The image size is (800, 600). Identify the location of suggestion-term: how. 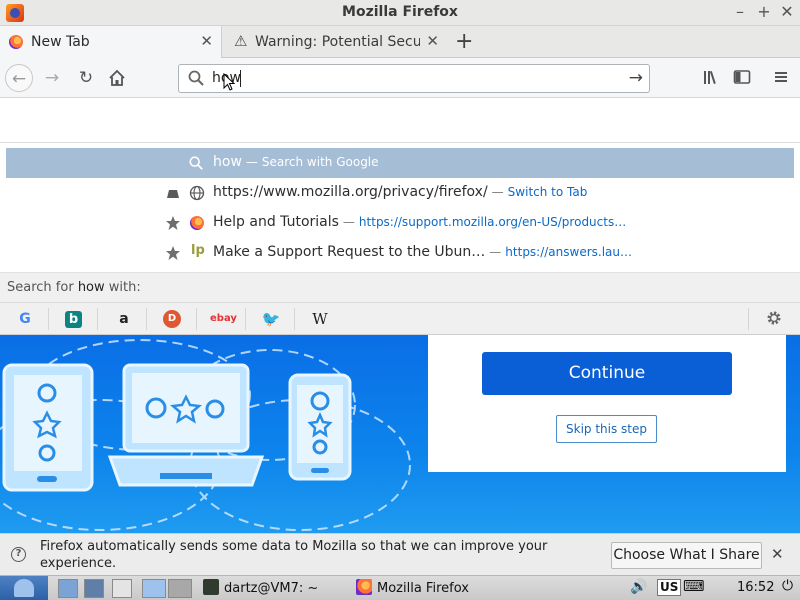
(227, 162).